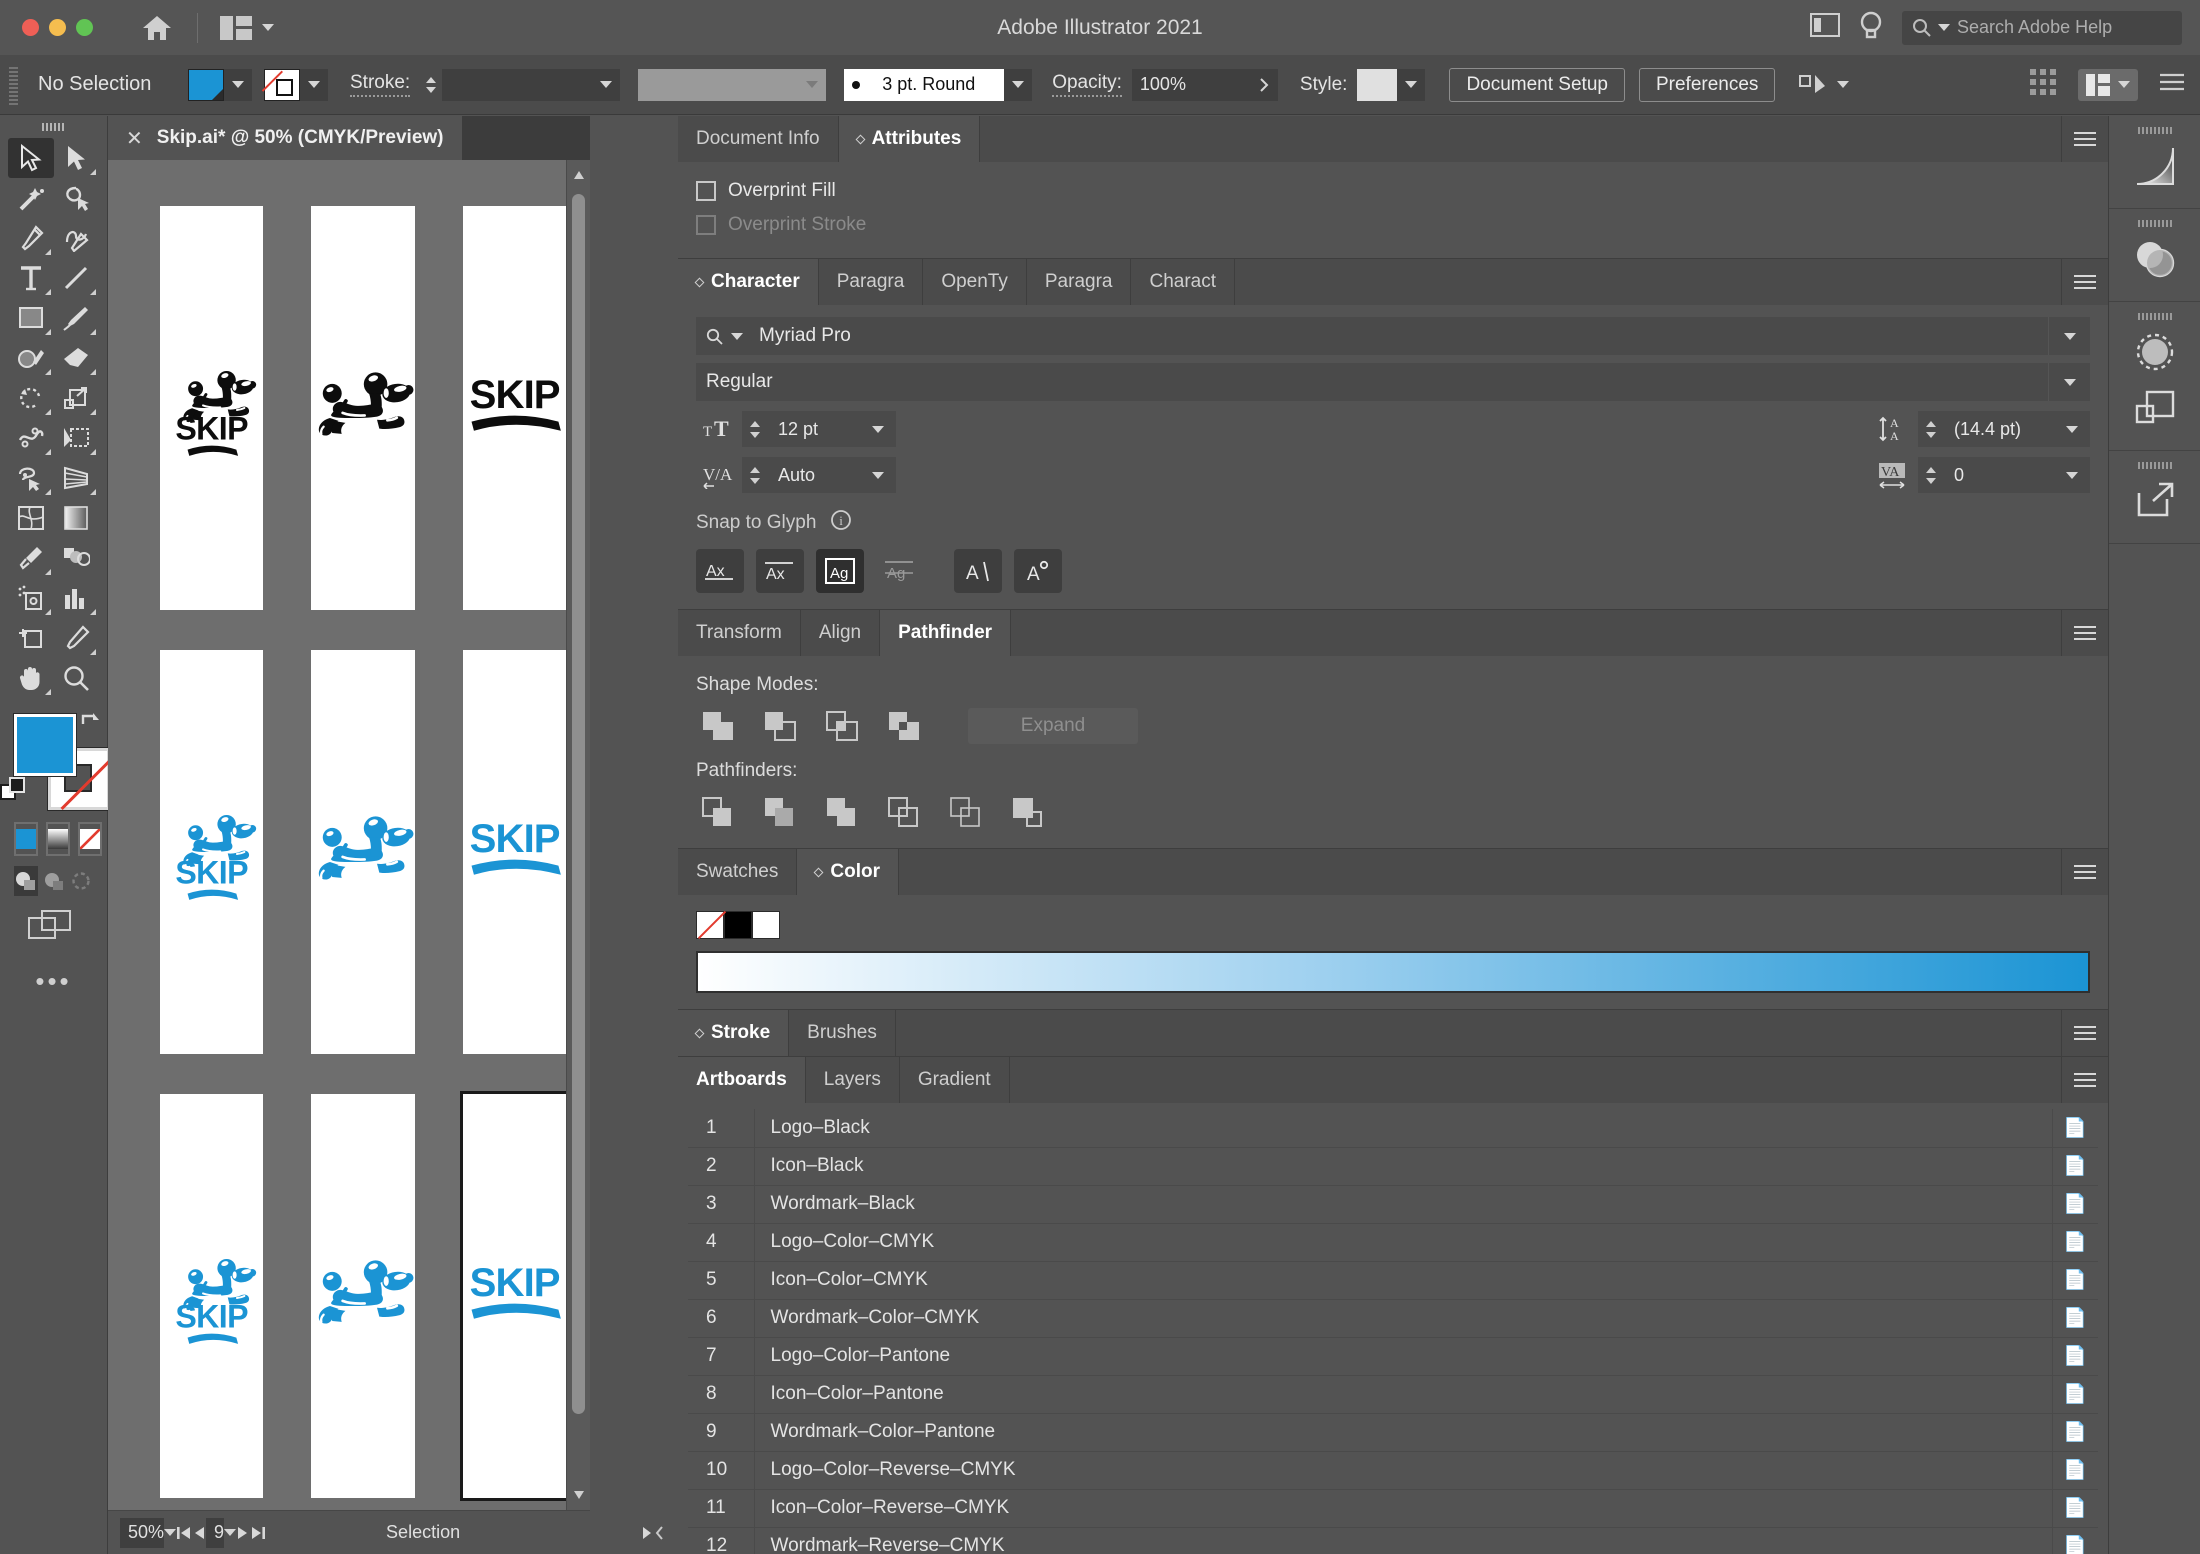  I want to click on gradient-fill-mode, so click(58, 839).